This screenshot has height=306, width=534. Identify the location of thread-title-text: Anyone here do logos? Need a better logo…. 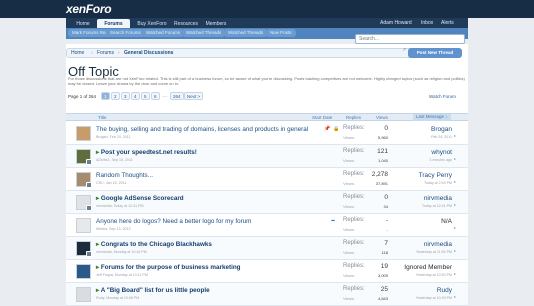
(173, 221).